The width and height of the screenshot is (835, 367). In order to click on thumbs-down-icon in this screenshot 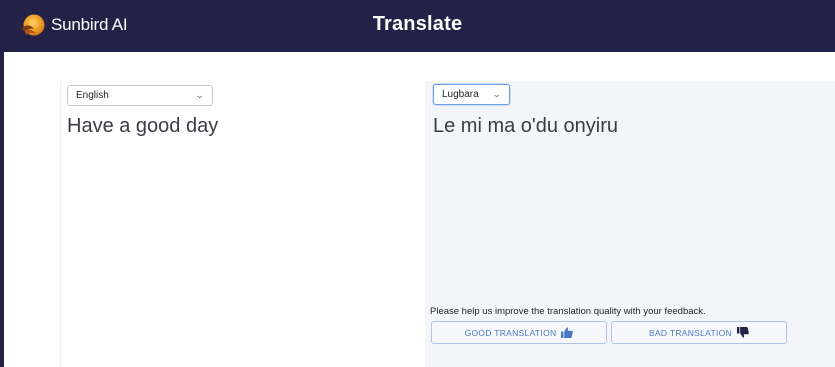, I will do `click(743, 332)`.